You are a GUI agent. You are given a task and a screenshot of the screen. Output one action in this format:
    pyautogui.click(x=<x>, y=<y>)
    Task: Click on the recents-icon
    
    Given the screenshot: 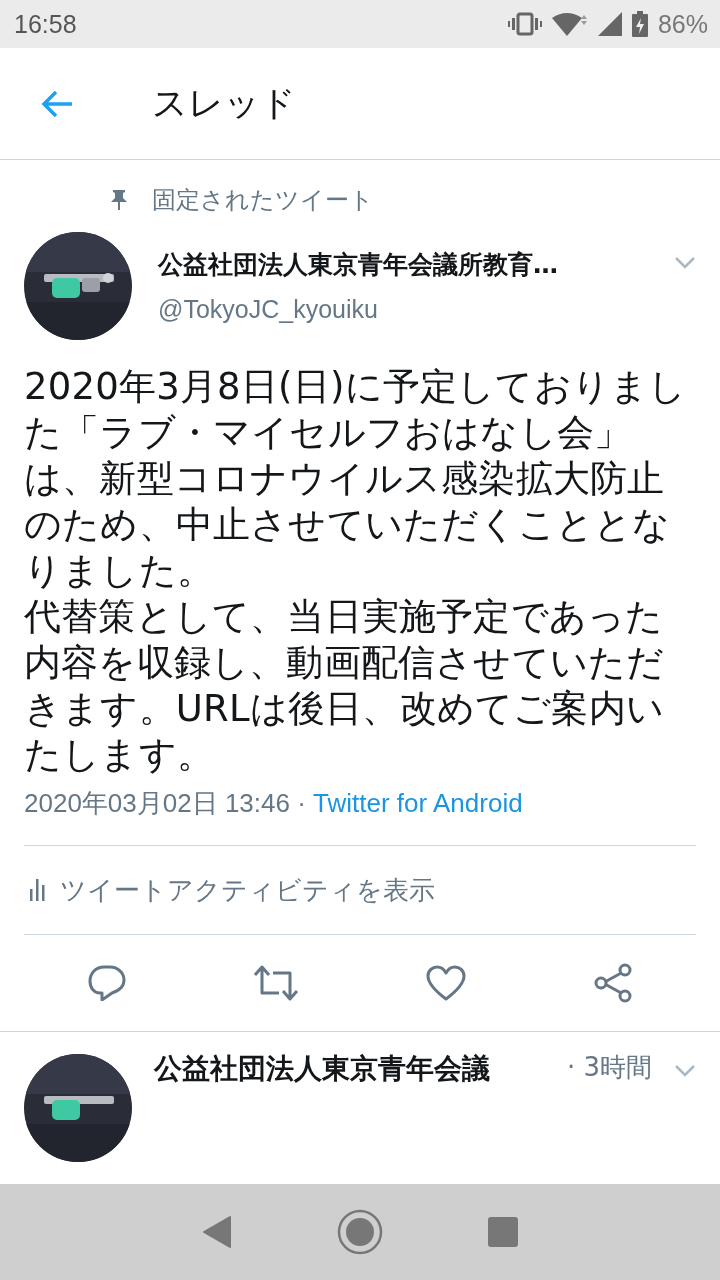 What is the action you would take?
    pyautogui.click(x=502, y=1232)
    